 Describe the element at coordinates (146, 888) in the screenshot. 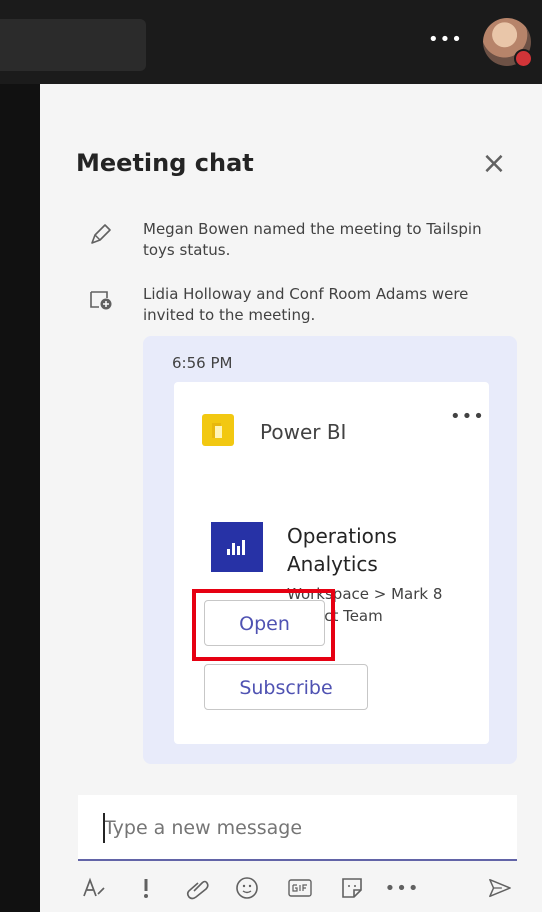

I see `important-icon` at that location.